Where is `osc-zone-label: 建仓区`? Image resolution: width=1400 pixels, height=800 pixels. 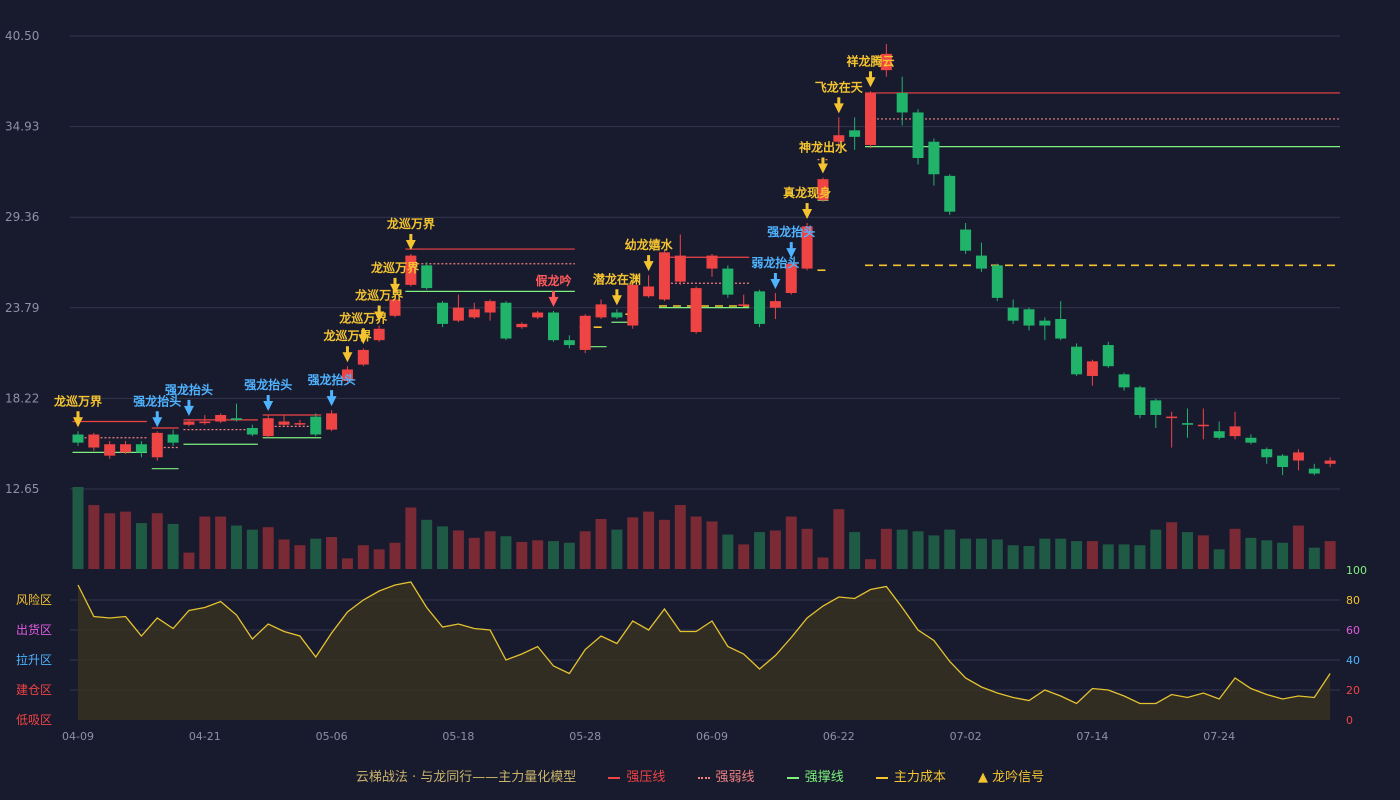 osc-zone-label: 建仓区 is located at coordinates (34, 690).